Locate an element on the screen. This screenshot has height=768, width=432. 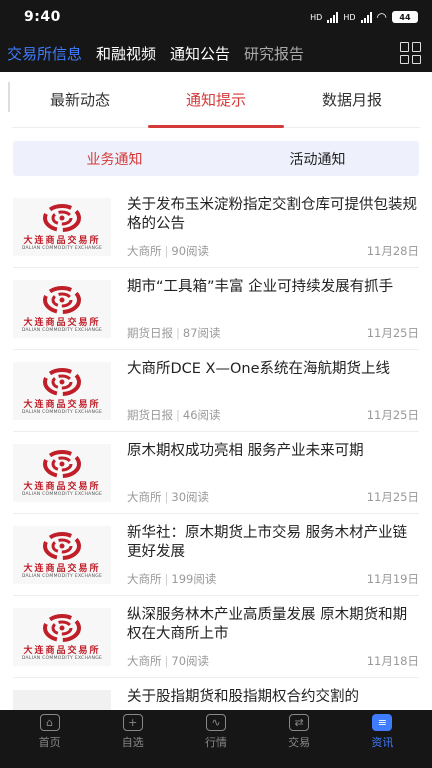
news-reads: 87阅读 is located at coordinates (201, 333).